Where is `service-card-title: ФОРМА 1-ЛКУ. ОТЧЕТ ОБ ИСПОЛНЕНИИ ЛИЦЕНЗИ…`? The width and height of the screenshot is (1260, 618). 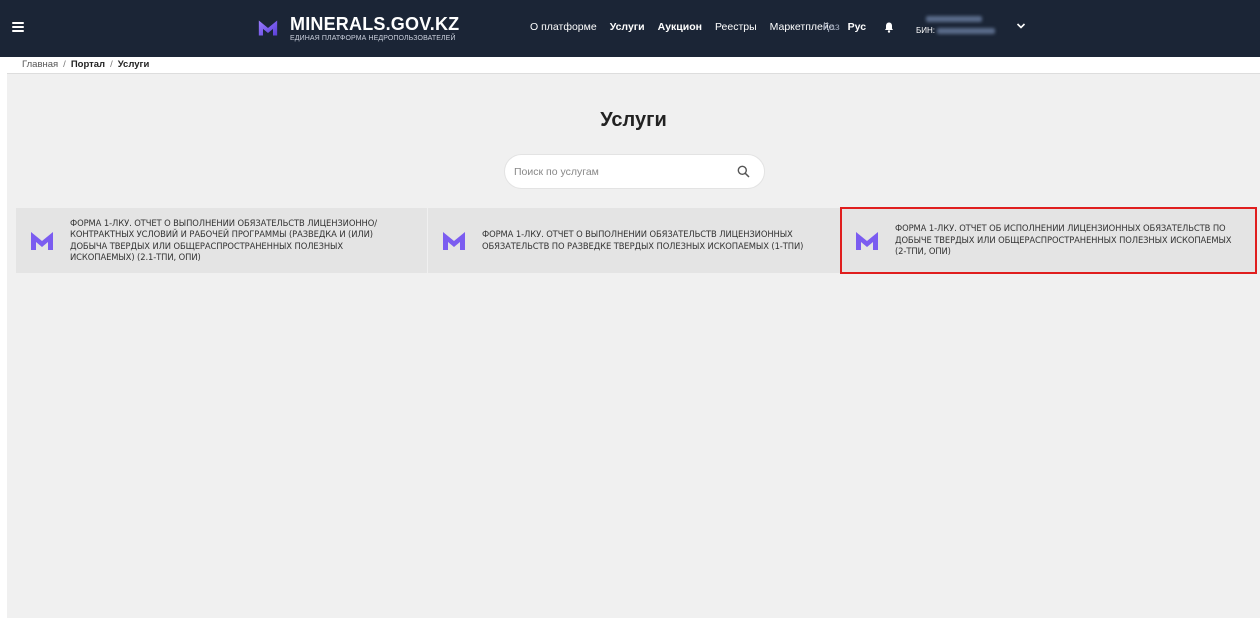
service-card-title: ФОРМА 1-ЛКУ. ОТЧЕТ ОБ ИСПОЛНЕНИИ ЛИЦЕНЗИ… is located at coordinates (1063, 240).